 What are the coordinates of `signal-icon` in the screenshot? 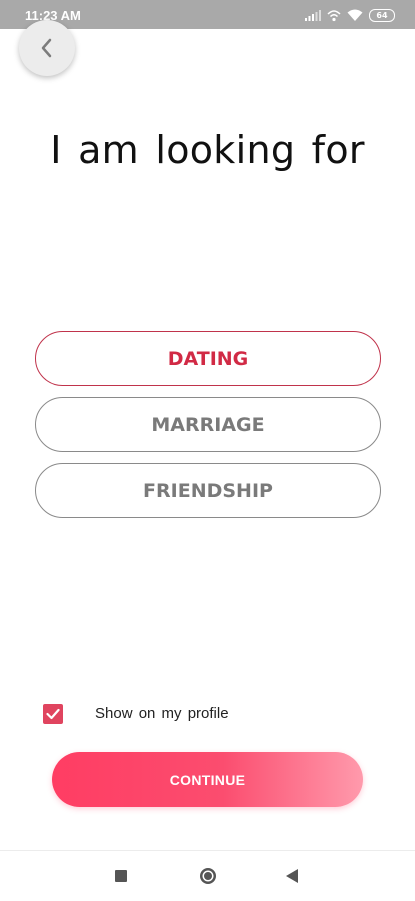 It's located at (313, 15).